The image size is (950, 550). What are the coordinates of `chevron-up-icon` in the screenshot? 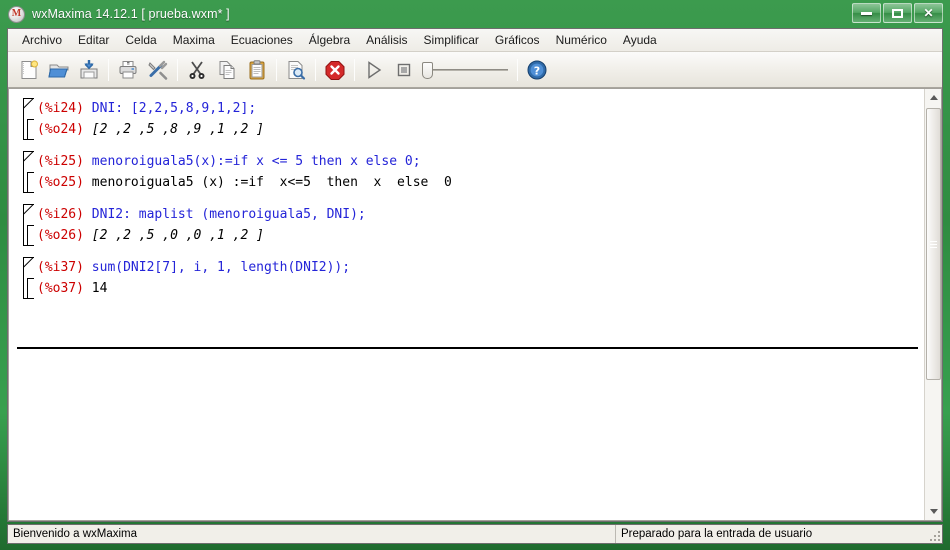 It's located at (933, 97).